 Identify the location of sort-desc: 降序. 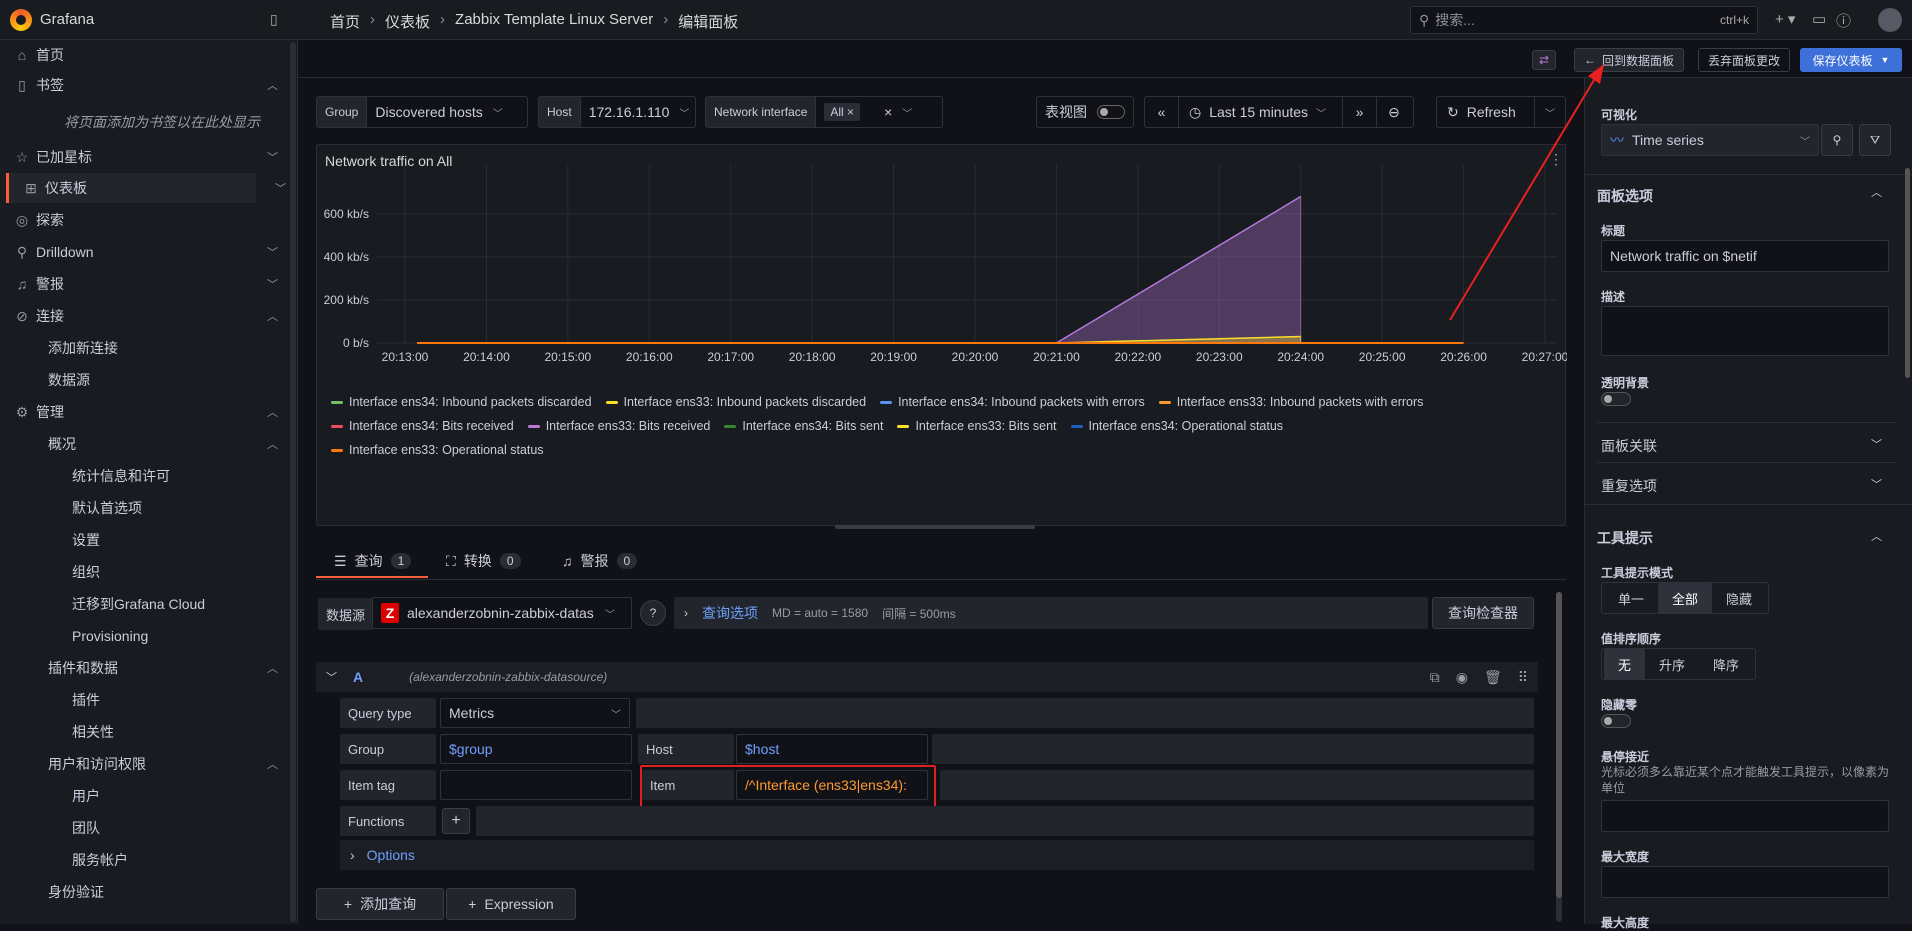
(1726, 664).